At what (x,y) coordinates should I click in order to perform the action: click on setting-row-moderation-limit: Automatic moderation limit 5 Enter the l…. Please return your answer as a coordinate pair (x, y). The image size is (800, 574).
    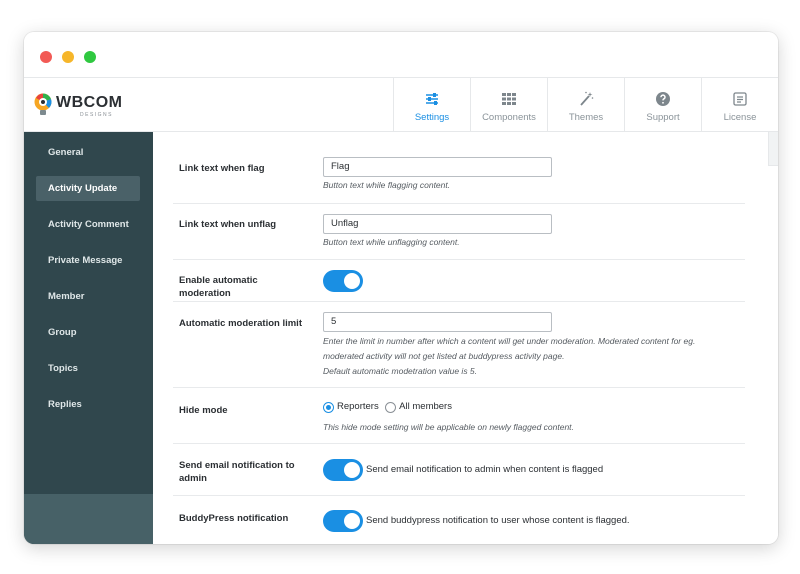
    Looking at the image, I should click on (459, 345).